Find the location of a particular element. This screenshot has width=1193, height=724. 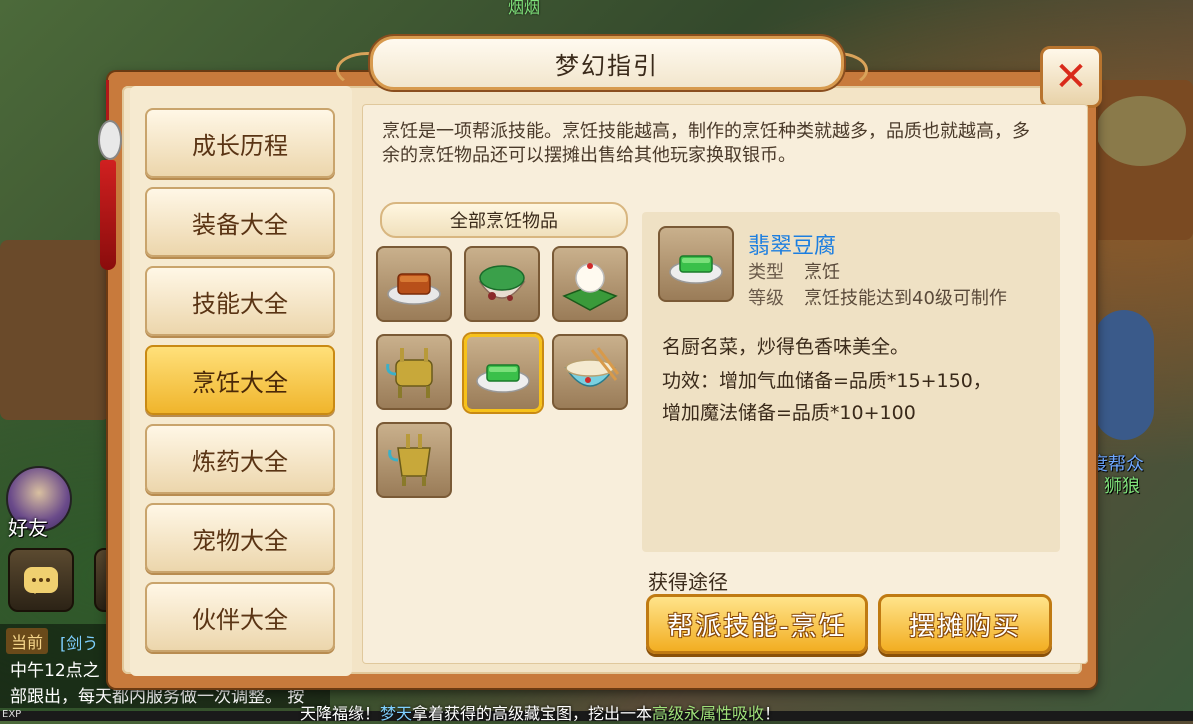

item-slot-green-tofu is located at coordinates (503, 373).